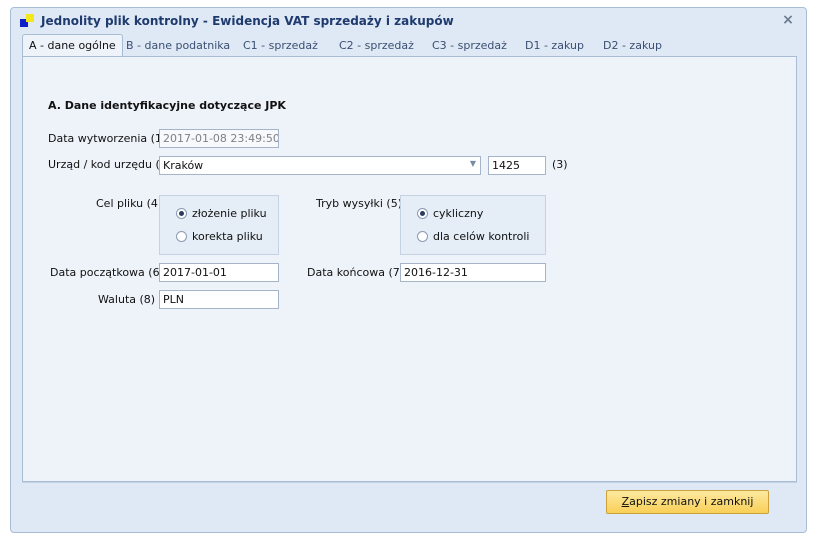  I want to click on radio-label: dla celów kontroli, so click(481, 236).